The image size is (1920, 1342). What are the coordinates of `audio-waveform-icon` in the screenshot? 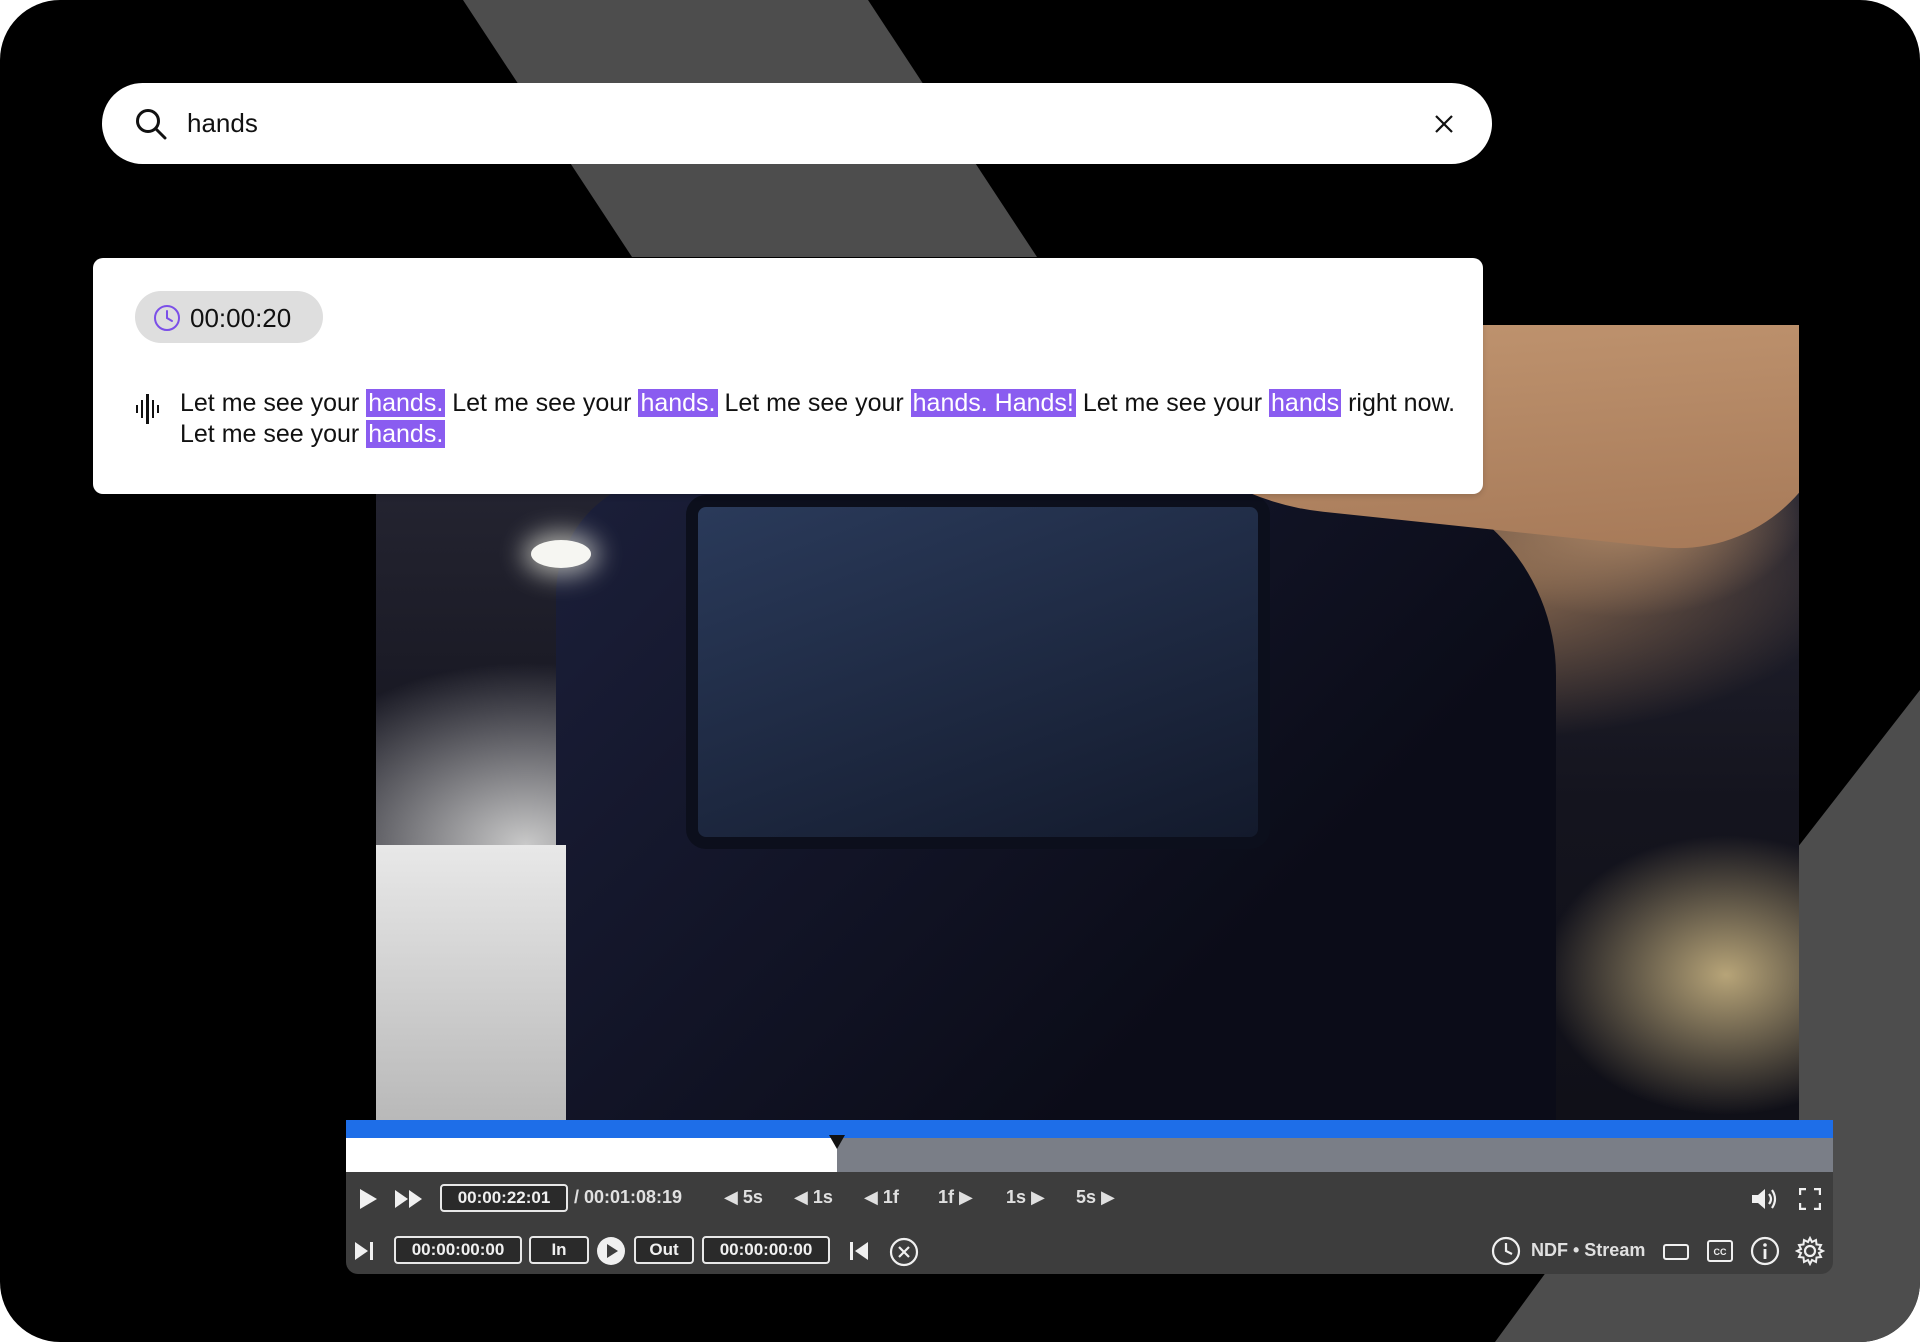 It's located at (148, 409).